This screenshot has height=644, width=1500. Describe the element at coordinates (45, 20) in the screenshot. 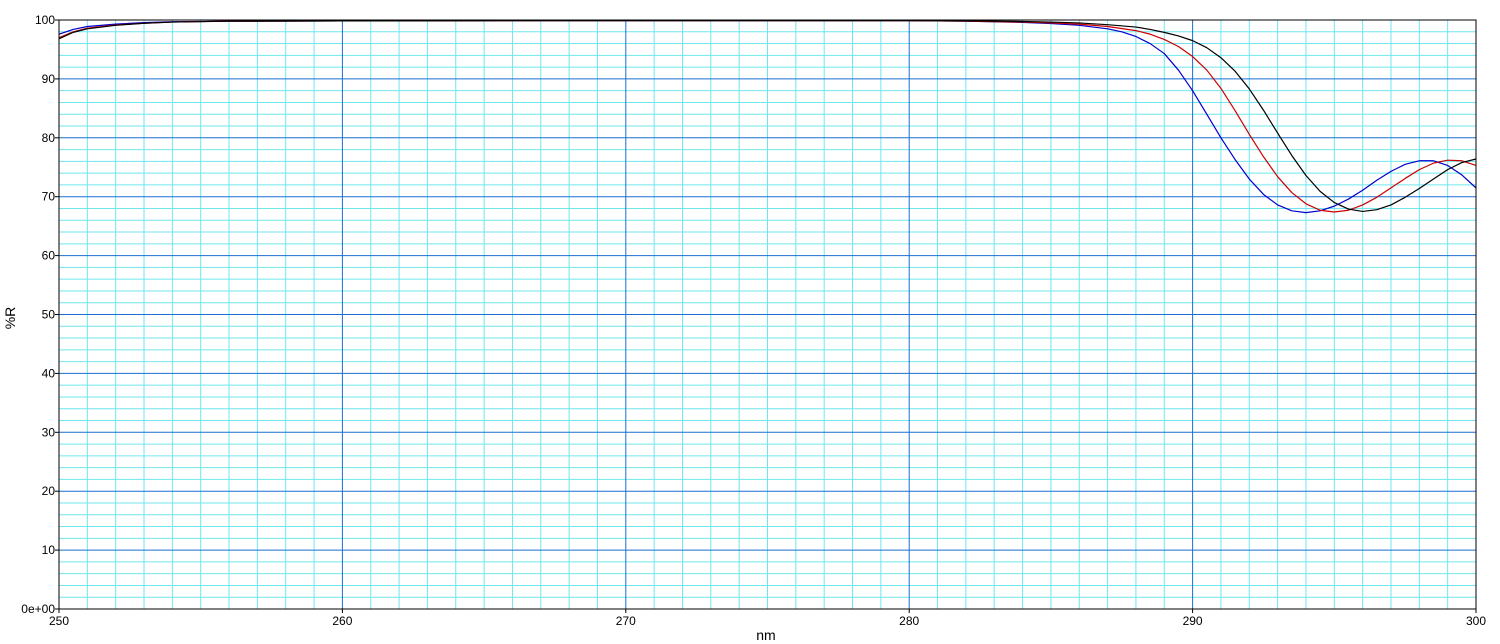

I see `y-tick-label: 100` at that location.